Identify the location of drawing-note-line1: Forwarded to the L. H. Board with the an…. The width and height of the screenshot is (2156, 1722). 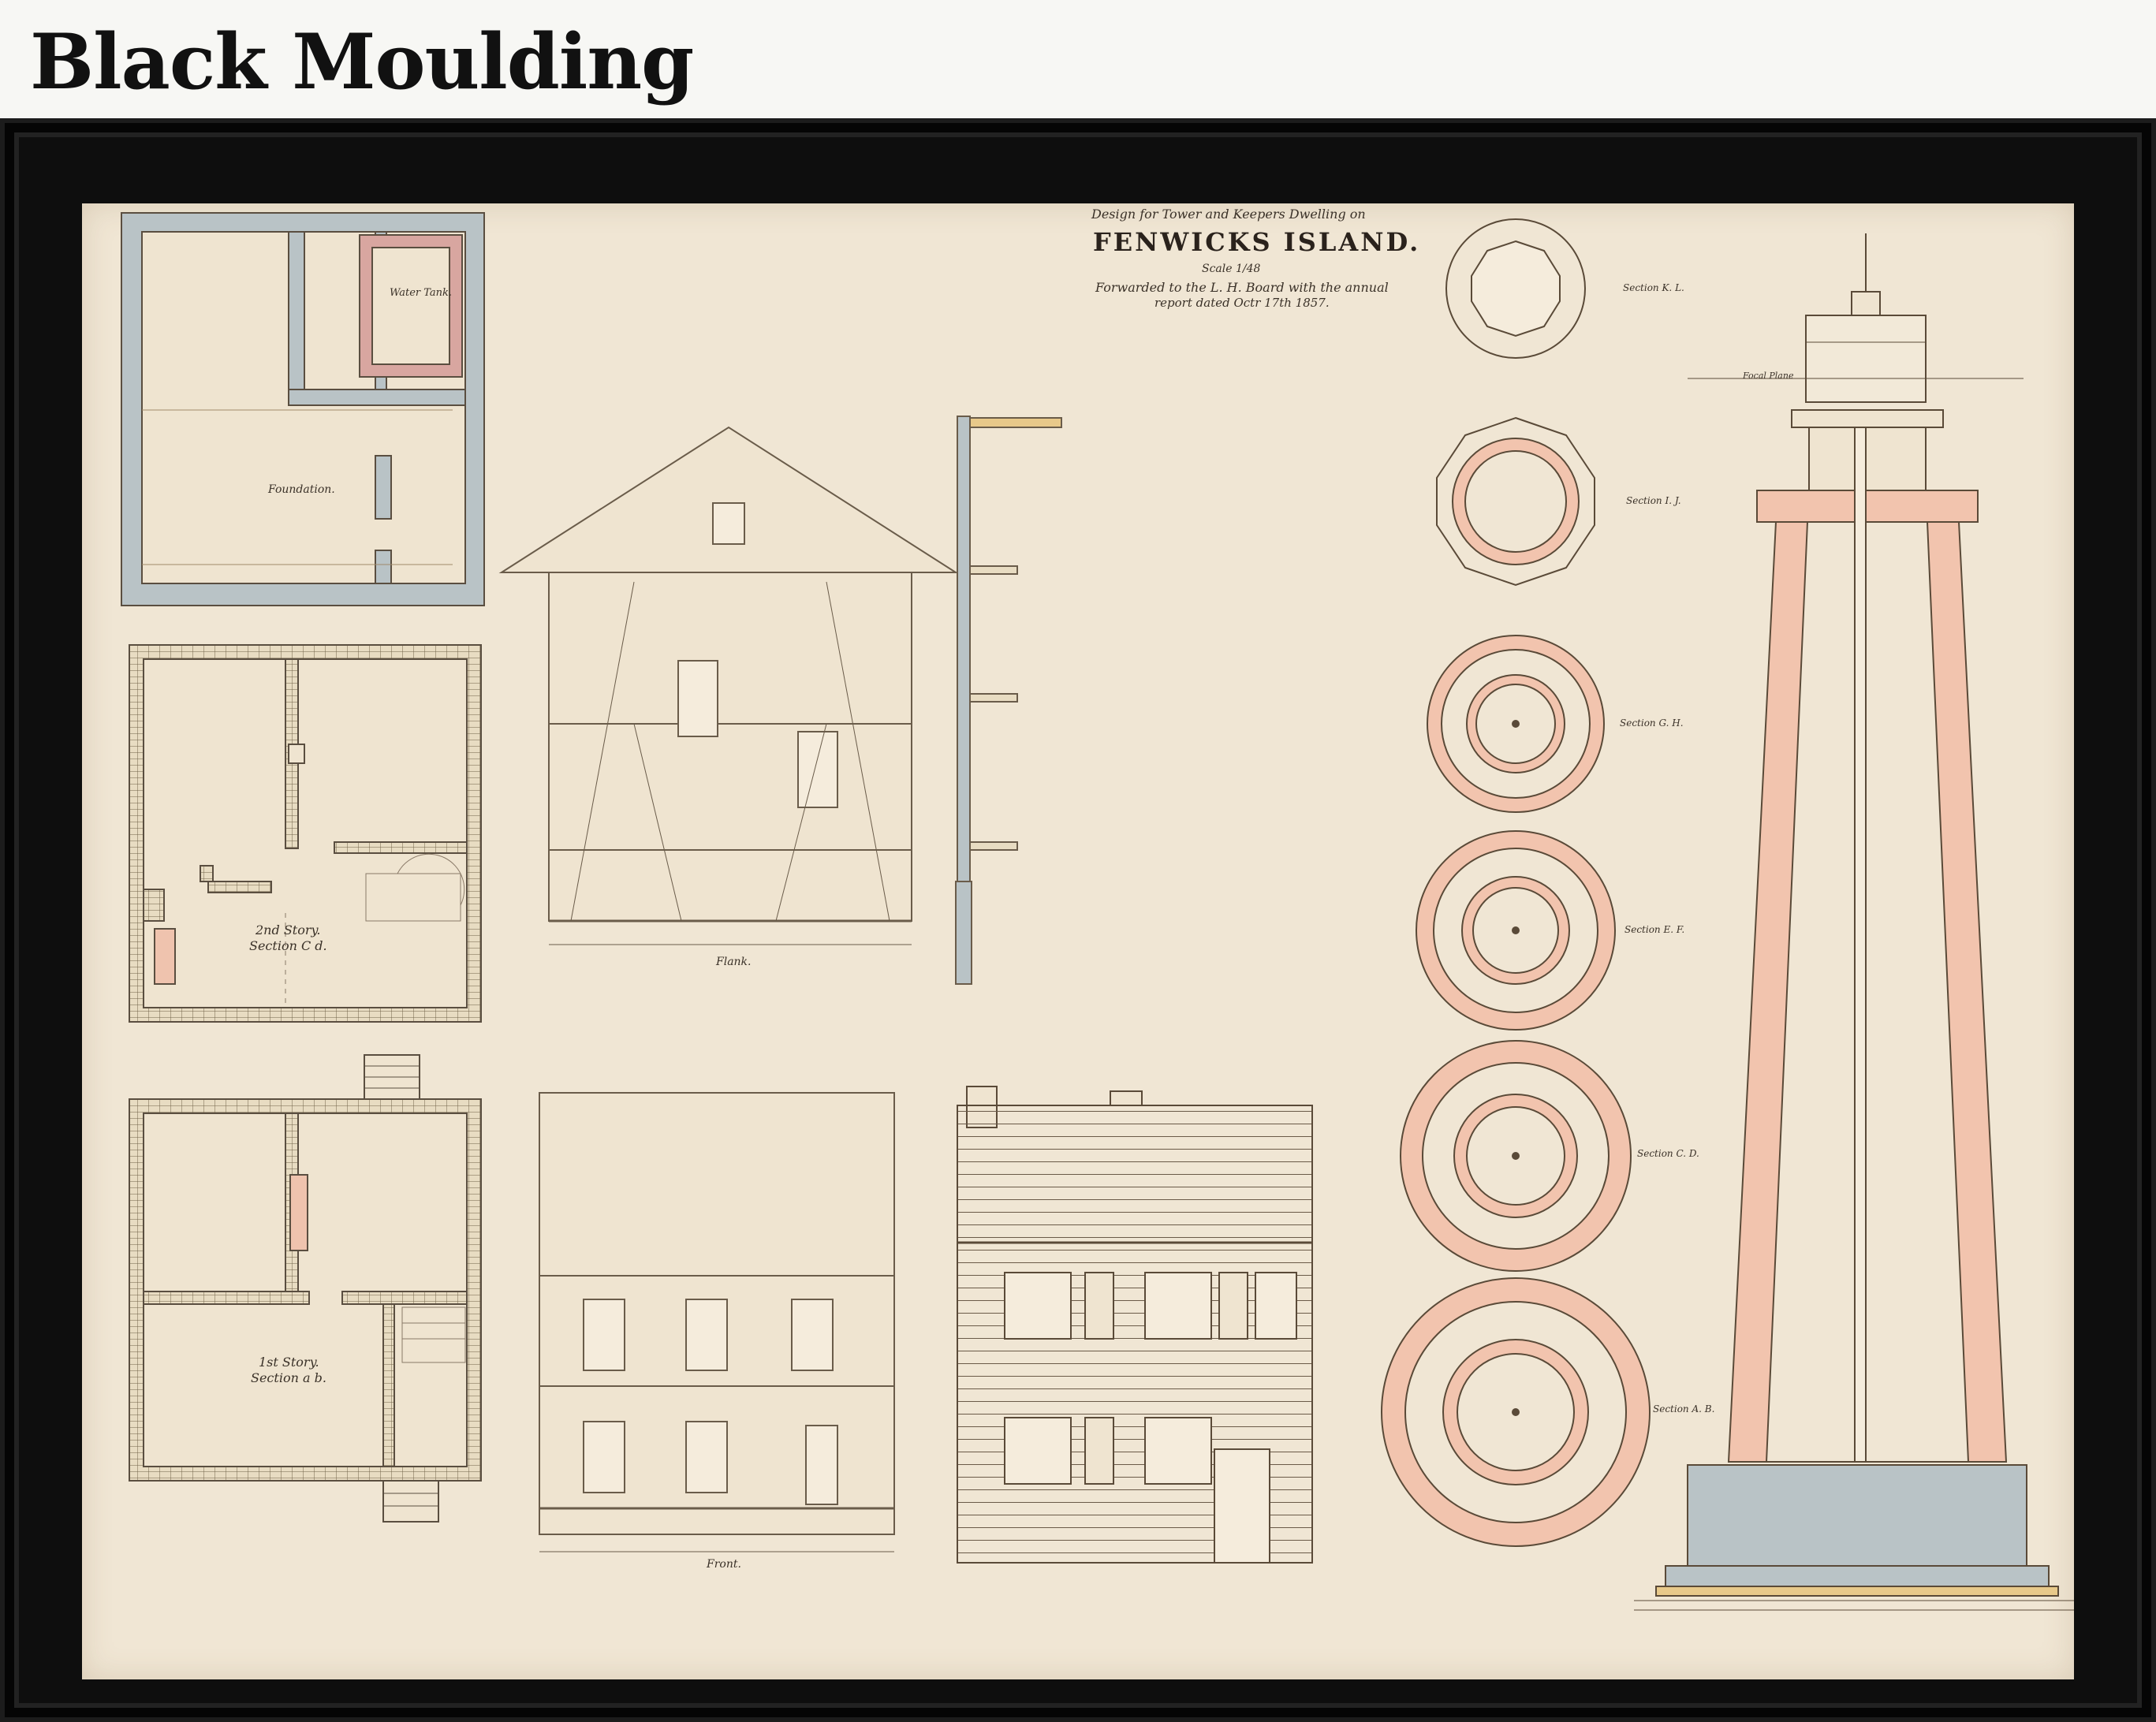
(1242, 287).